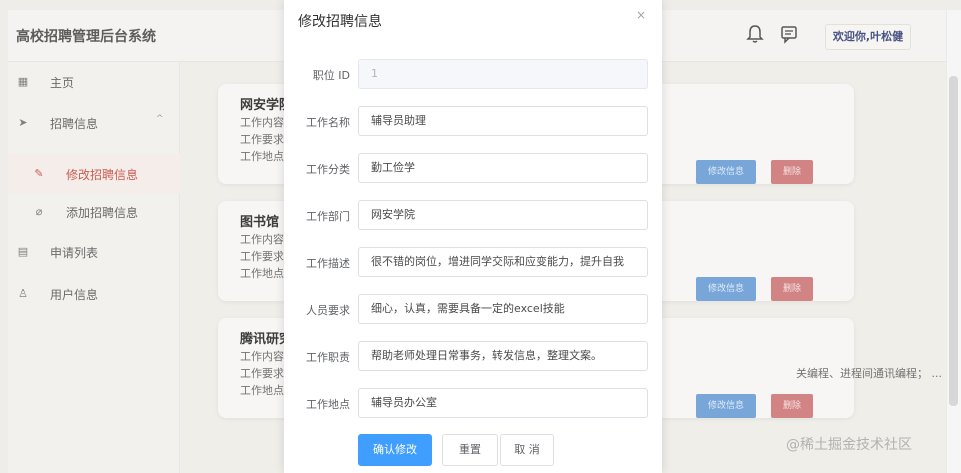 This screenshot has height=473, width=961. I want to click on job-department-field: 网安学院, so click(503, 215).